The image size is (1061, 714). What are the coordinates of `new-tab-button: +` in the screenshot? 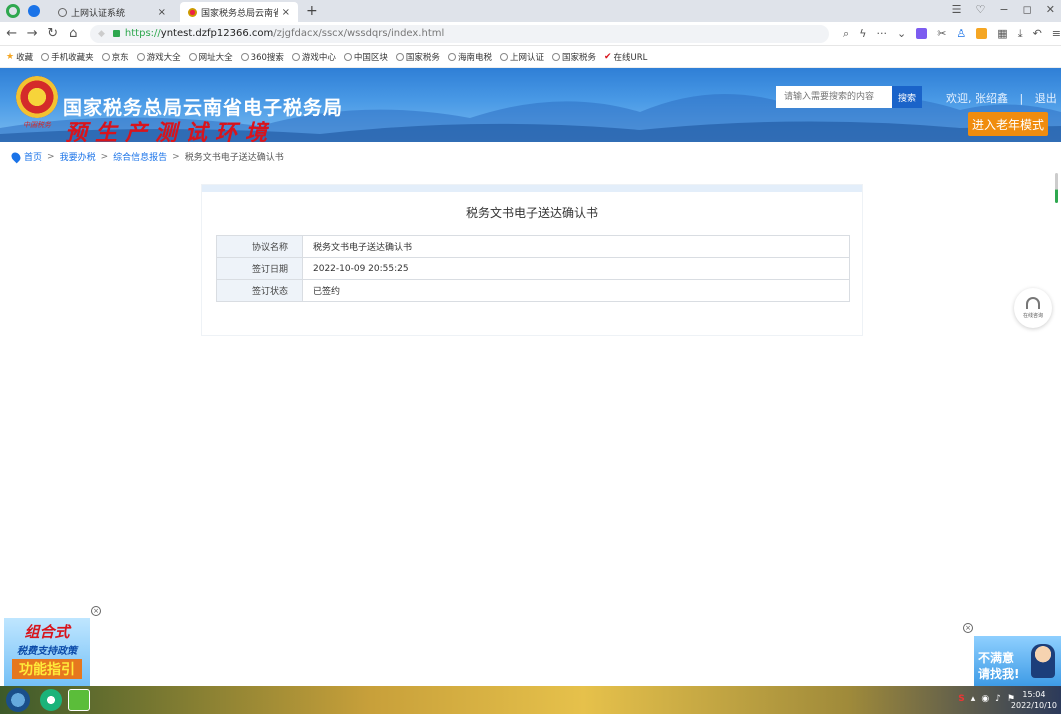 It's located at (312, 11).